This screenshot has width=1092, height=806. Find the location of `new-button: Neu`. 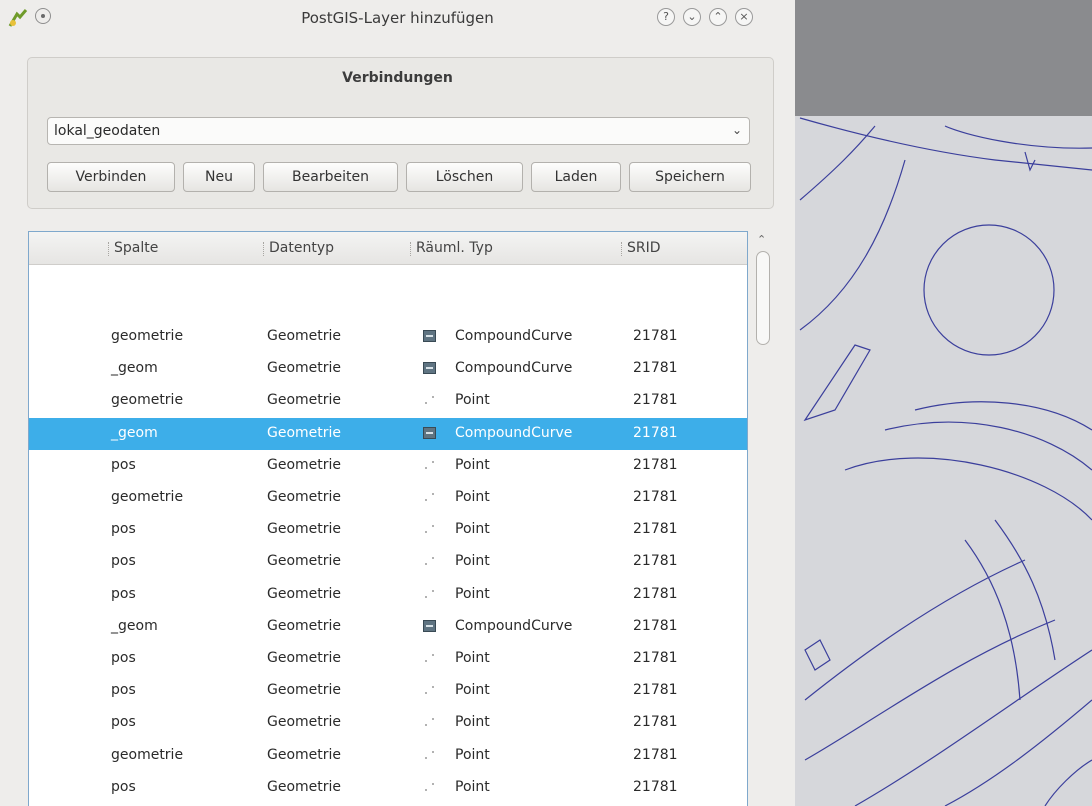

new-button: Neu is located at coordinates (219, 177).